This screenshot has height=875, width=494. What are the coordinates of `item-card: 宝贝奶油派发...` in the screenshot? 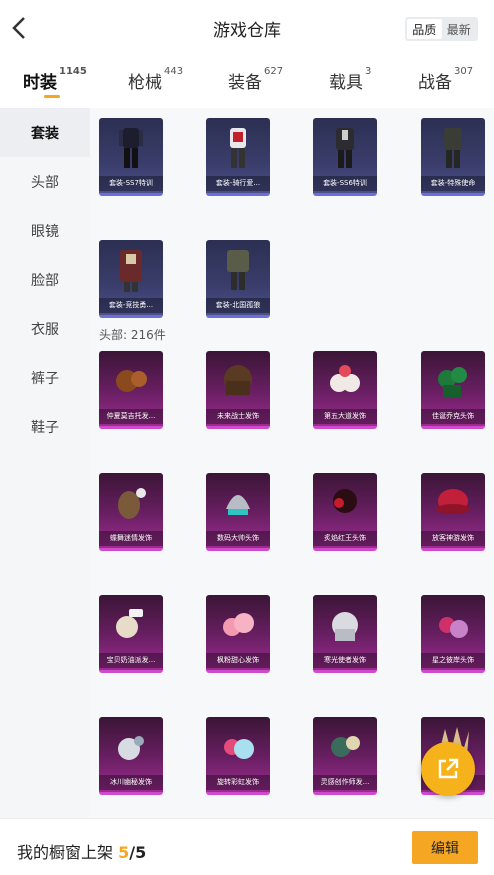 It's located at (131, 634).